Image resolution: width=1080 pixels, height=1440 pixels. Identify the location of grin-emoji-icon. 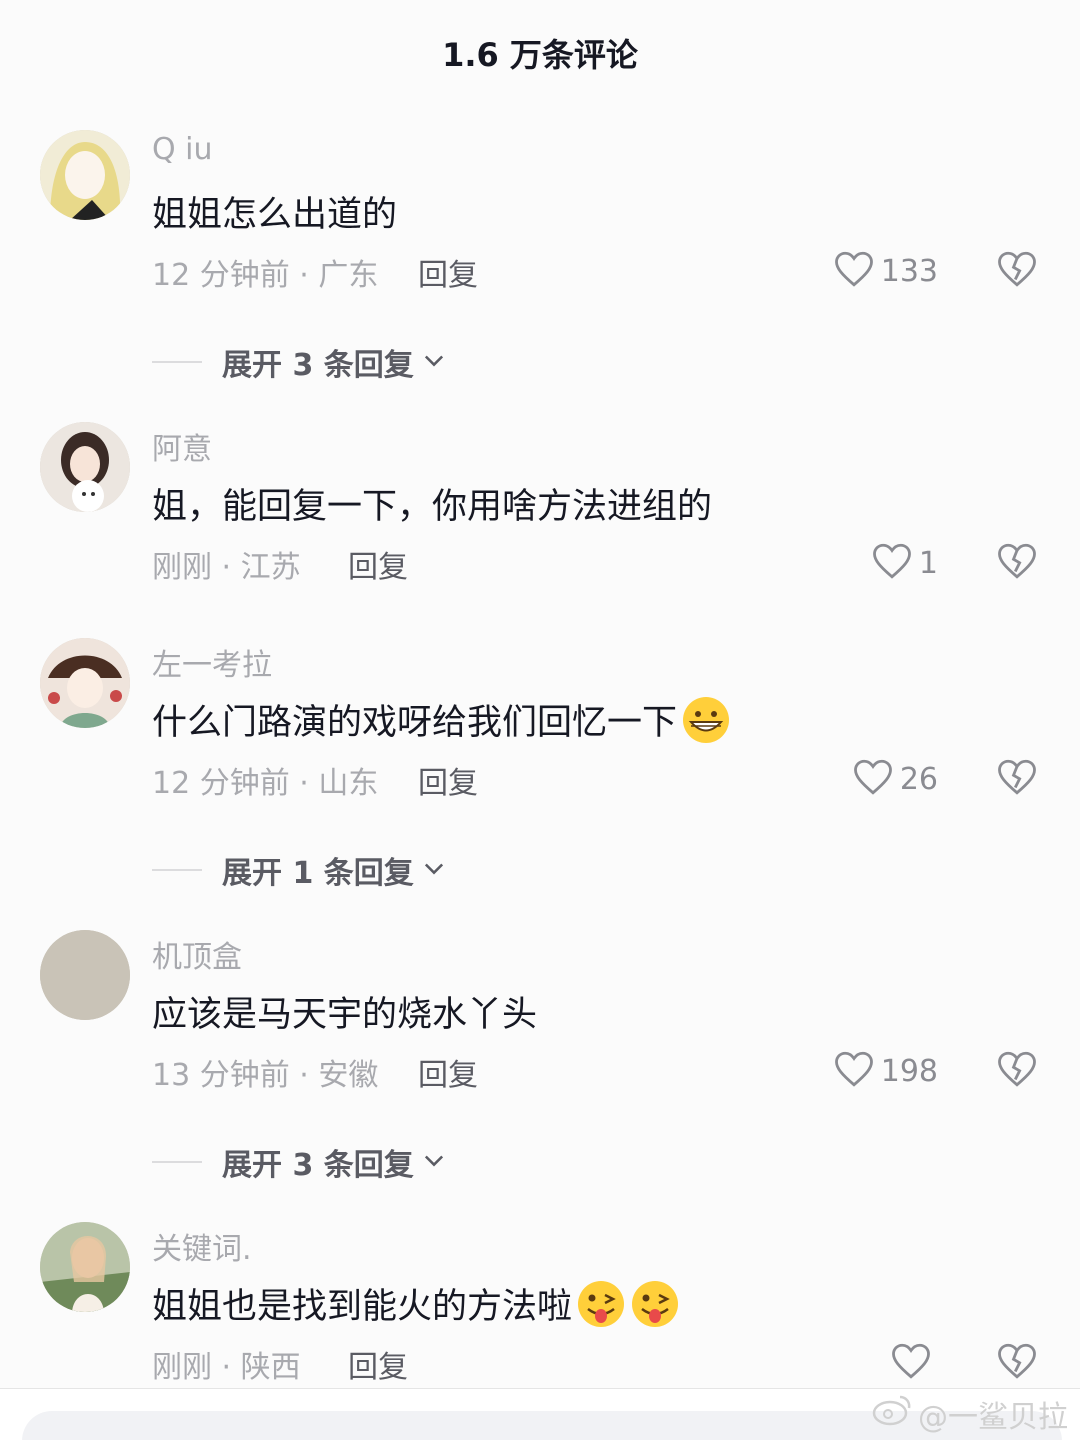
(706, 720).